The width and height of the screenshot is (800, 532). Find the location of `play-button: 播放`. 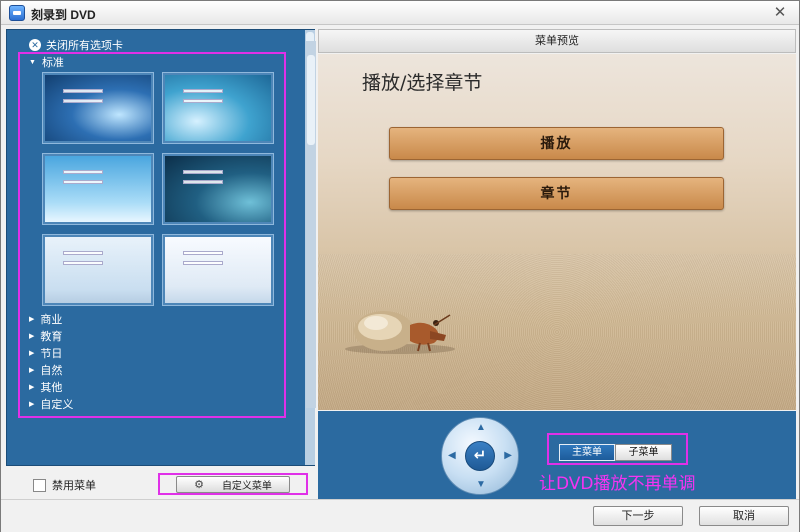

play-button: 播放 is located at coordinates (556, 143).